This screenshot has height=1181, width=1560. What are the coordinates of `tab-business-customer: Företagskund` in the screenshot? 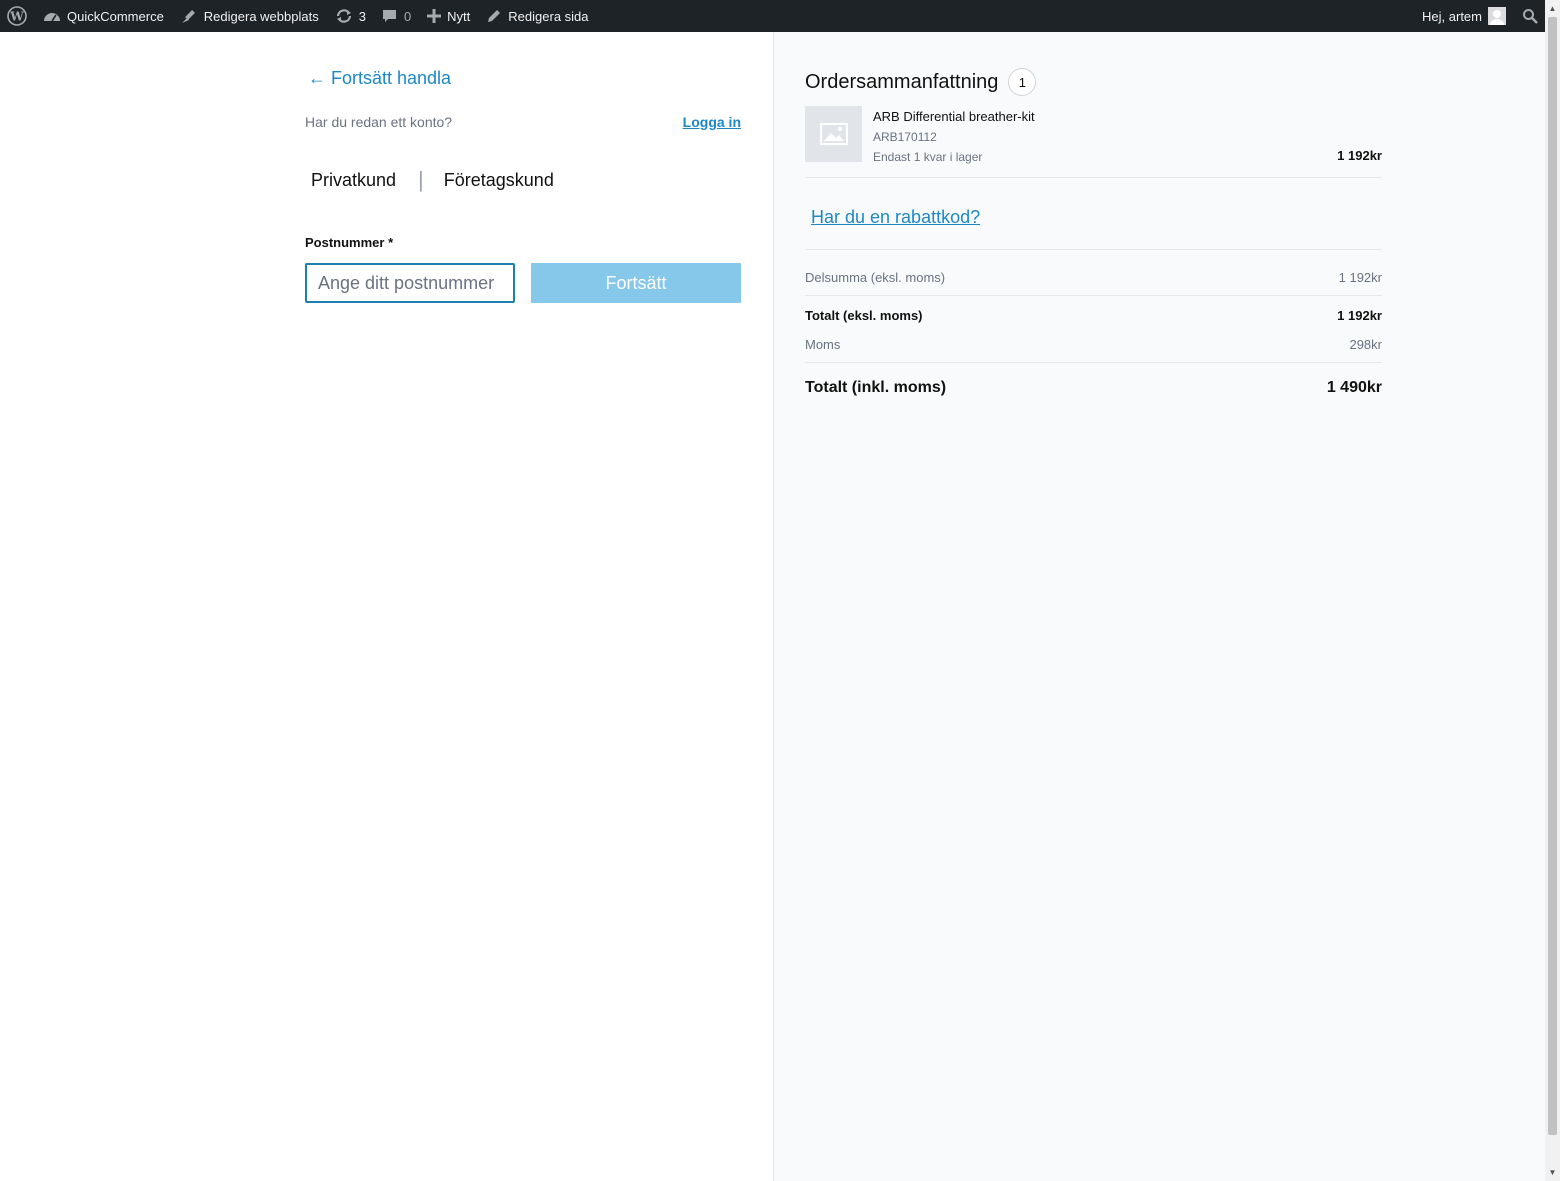 It's located at (499, 180).